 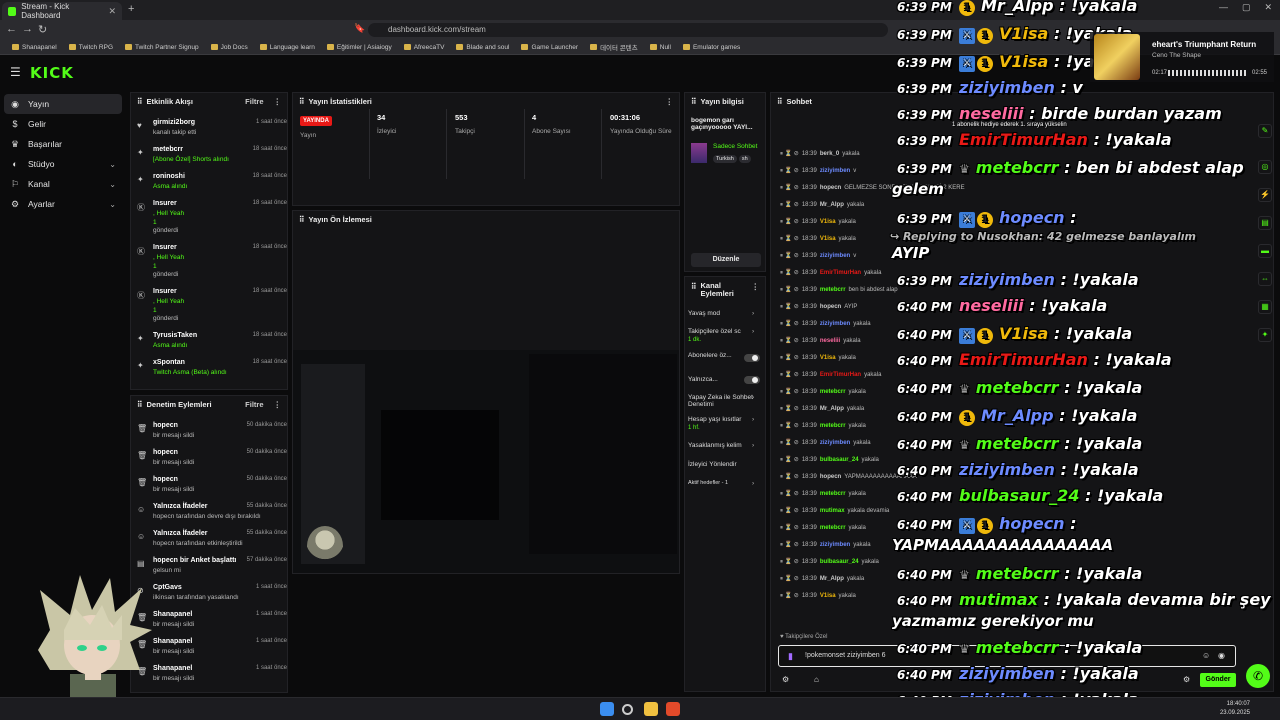 What do you see at coordinates (651, 709) in the screenshot?
I see `file-explorer-icon` at bounding box center [651, 709].